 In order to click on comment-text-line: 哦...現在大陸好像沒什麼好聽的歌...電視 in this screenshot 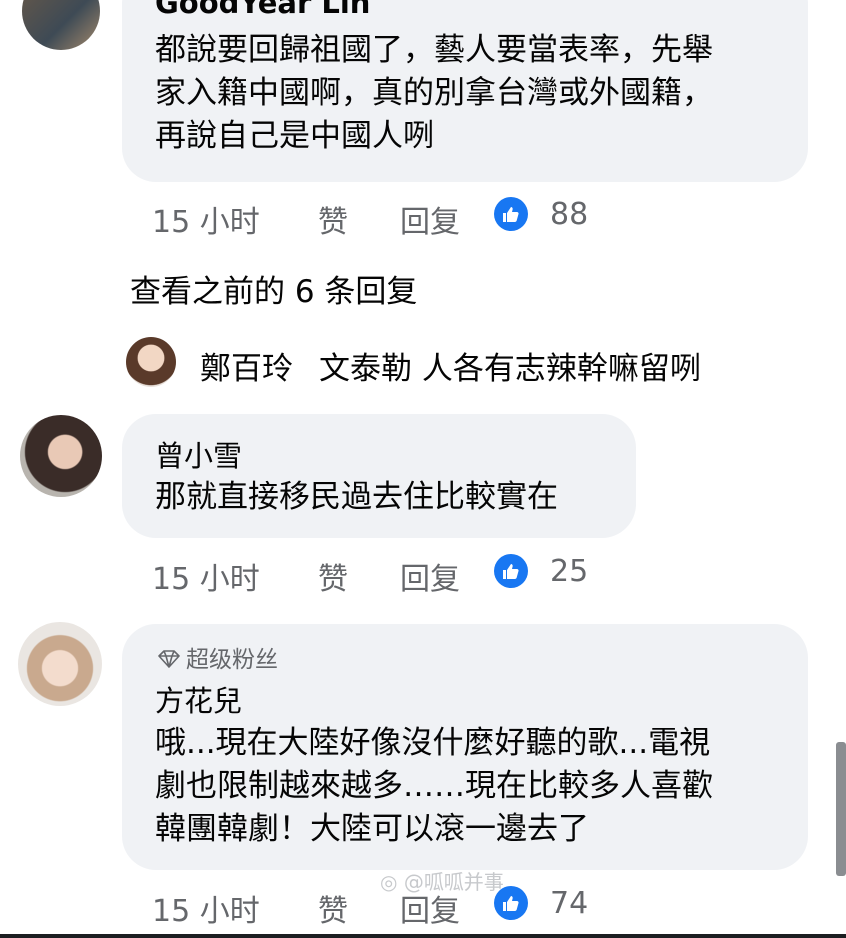, I will do `click(433, 743)`.